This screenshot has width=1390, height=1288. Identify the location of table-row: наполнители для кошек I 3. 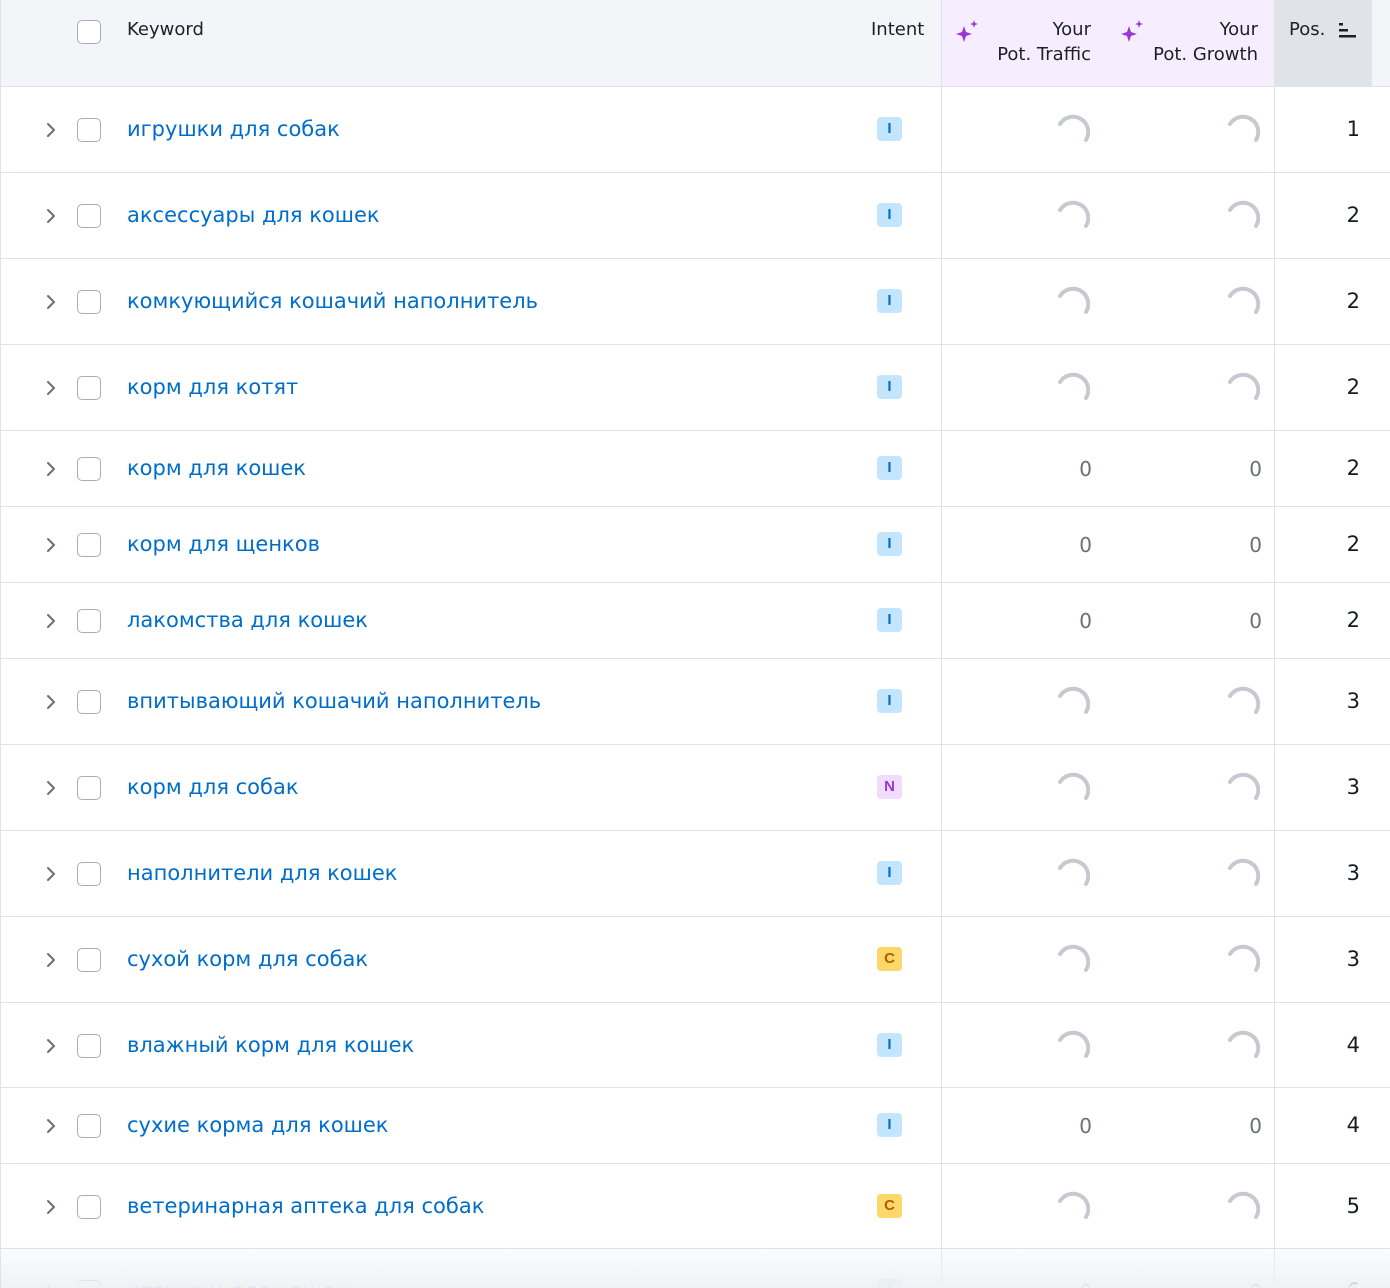
(695, 874).